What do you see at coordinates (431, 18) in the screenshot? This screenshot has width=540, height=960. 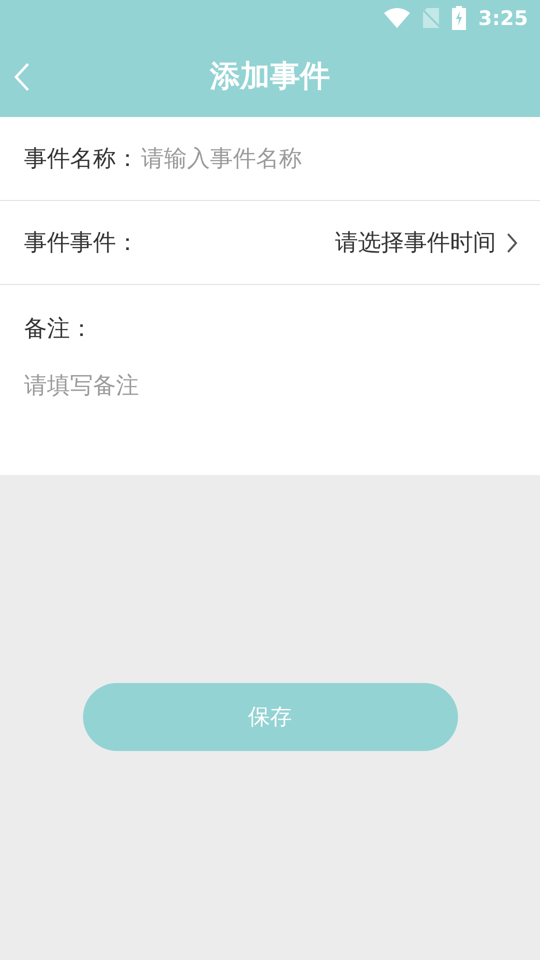 I see `no-sim-icon` at bounding box center [431, 18].